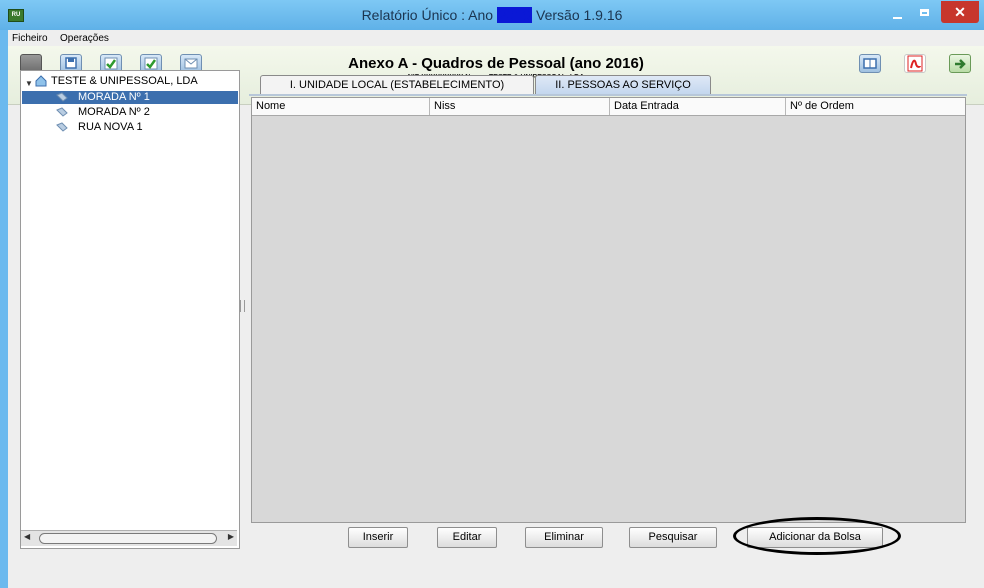 This screenshot has width=984, height=588. I want to click on tree-horizontal-scrollbar: ◀ ▶, so click(129, 538).